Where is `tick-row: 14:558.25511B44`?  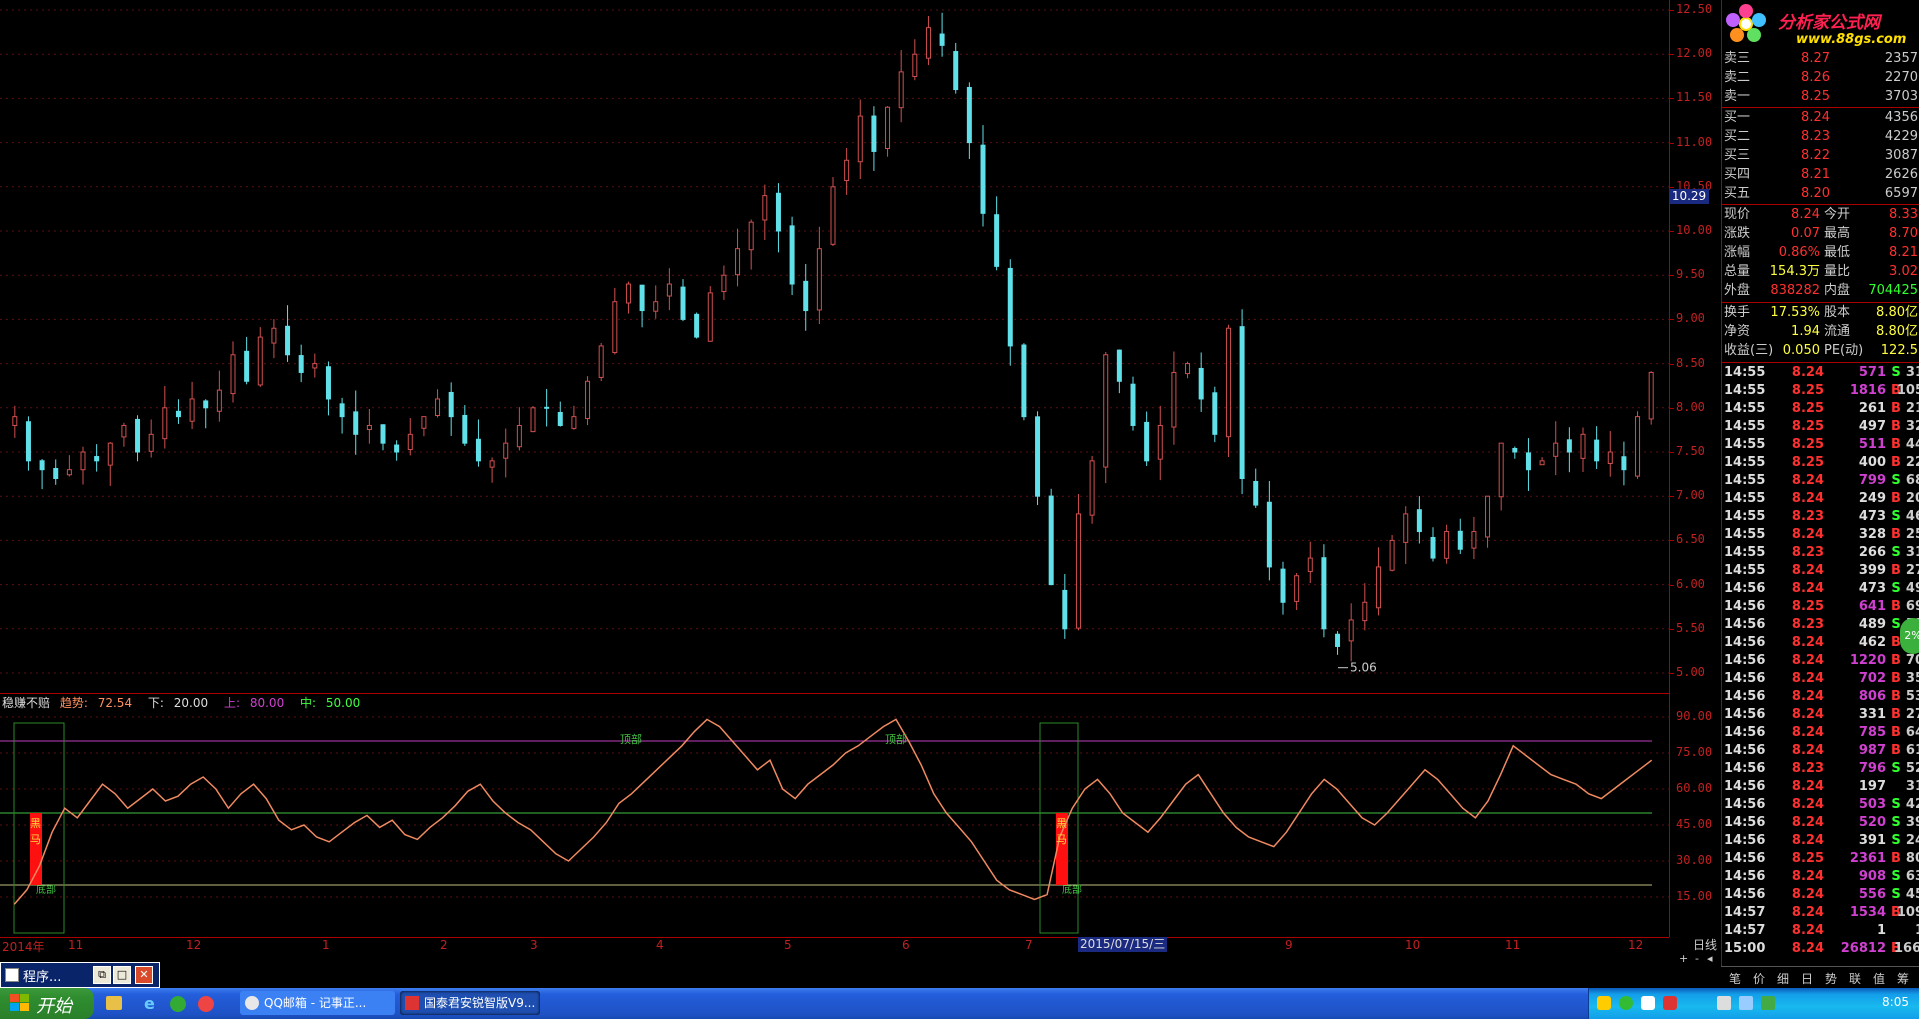
tick-row: 14:558.25511B44 is located at coordinates (1820, 445).